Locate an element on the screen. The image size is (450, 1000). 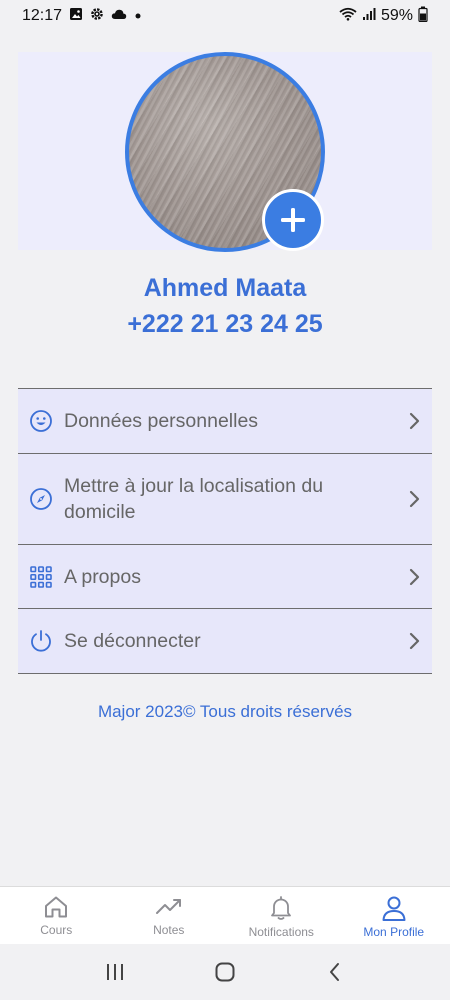
bell-icon is located at coordinates (281, 908).